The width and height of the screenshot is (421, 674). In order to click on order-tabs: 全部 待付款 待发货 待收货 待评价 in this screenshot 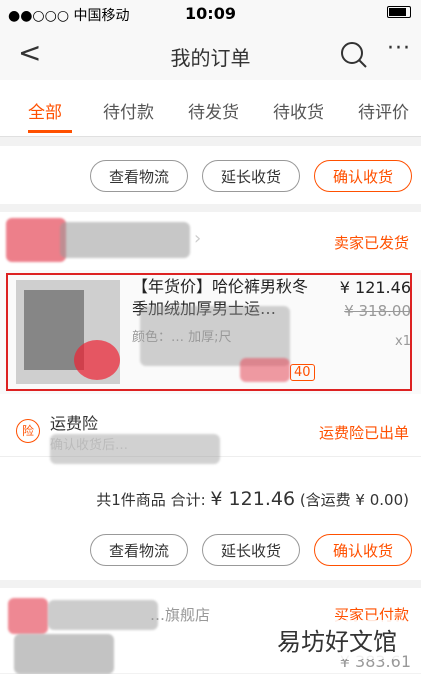, I will do `click(210, 108)`.